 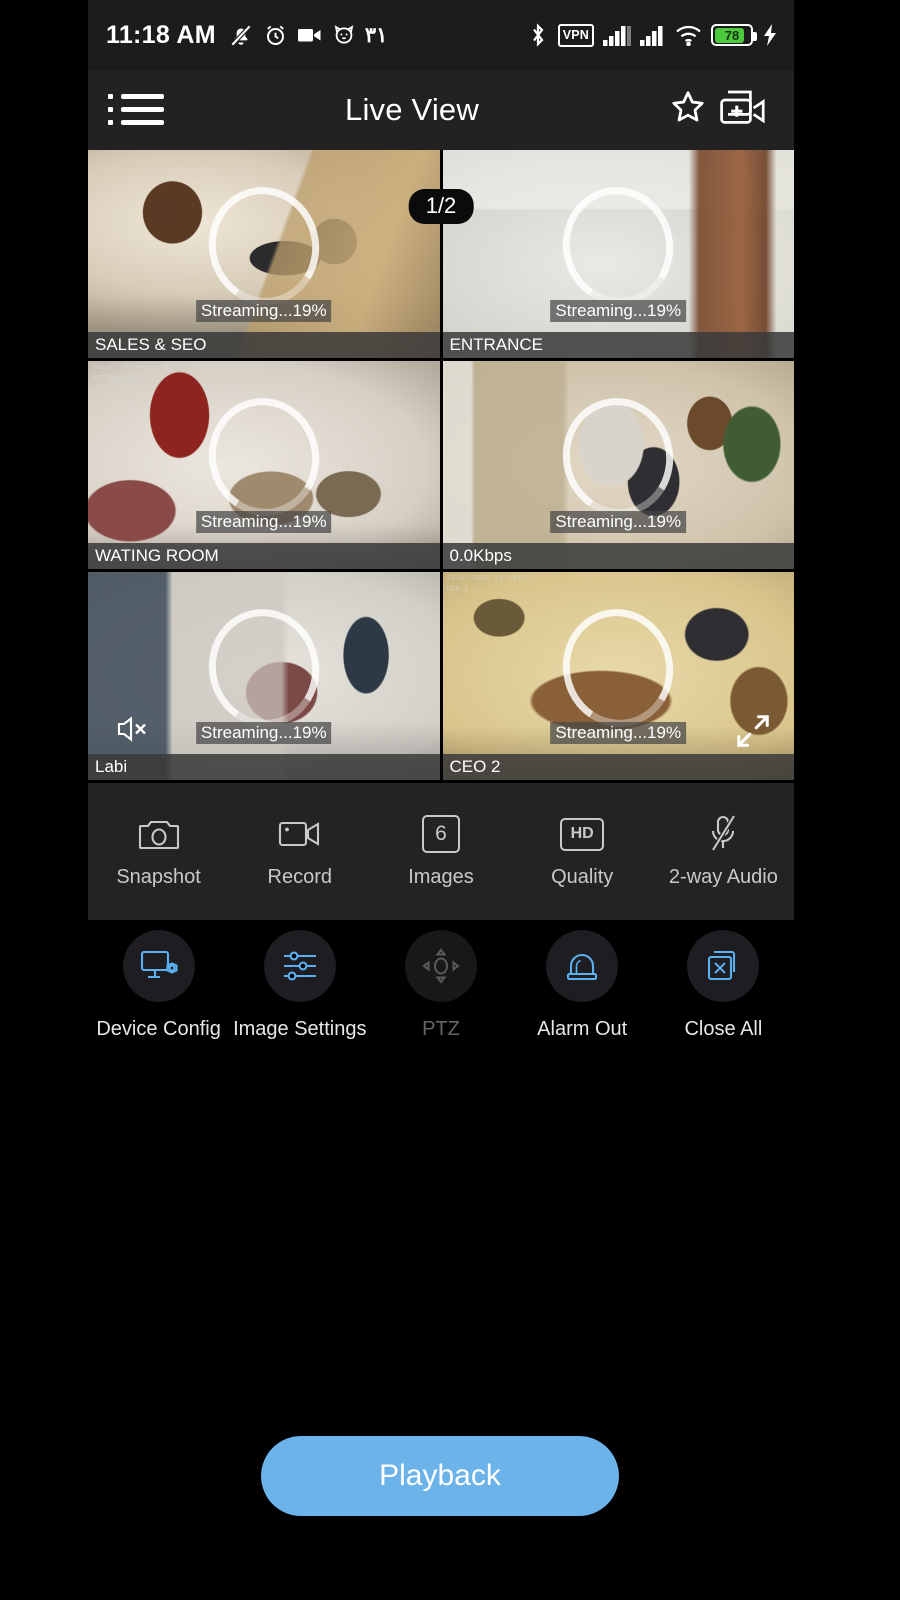 I want to click on ptz-button: PTZ, so click(x=440, y=985).